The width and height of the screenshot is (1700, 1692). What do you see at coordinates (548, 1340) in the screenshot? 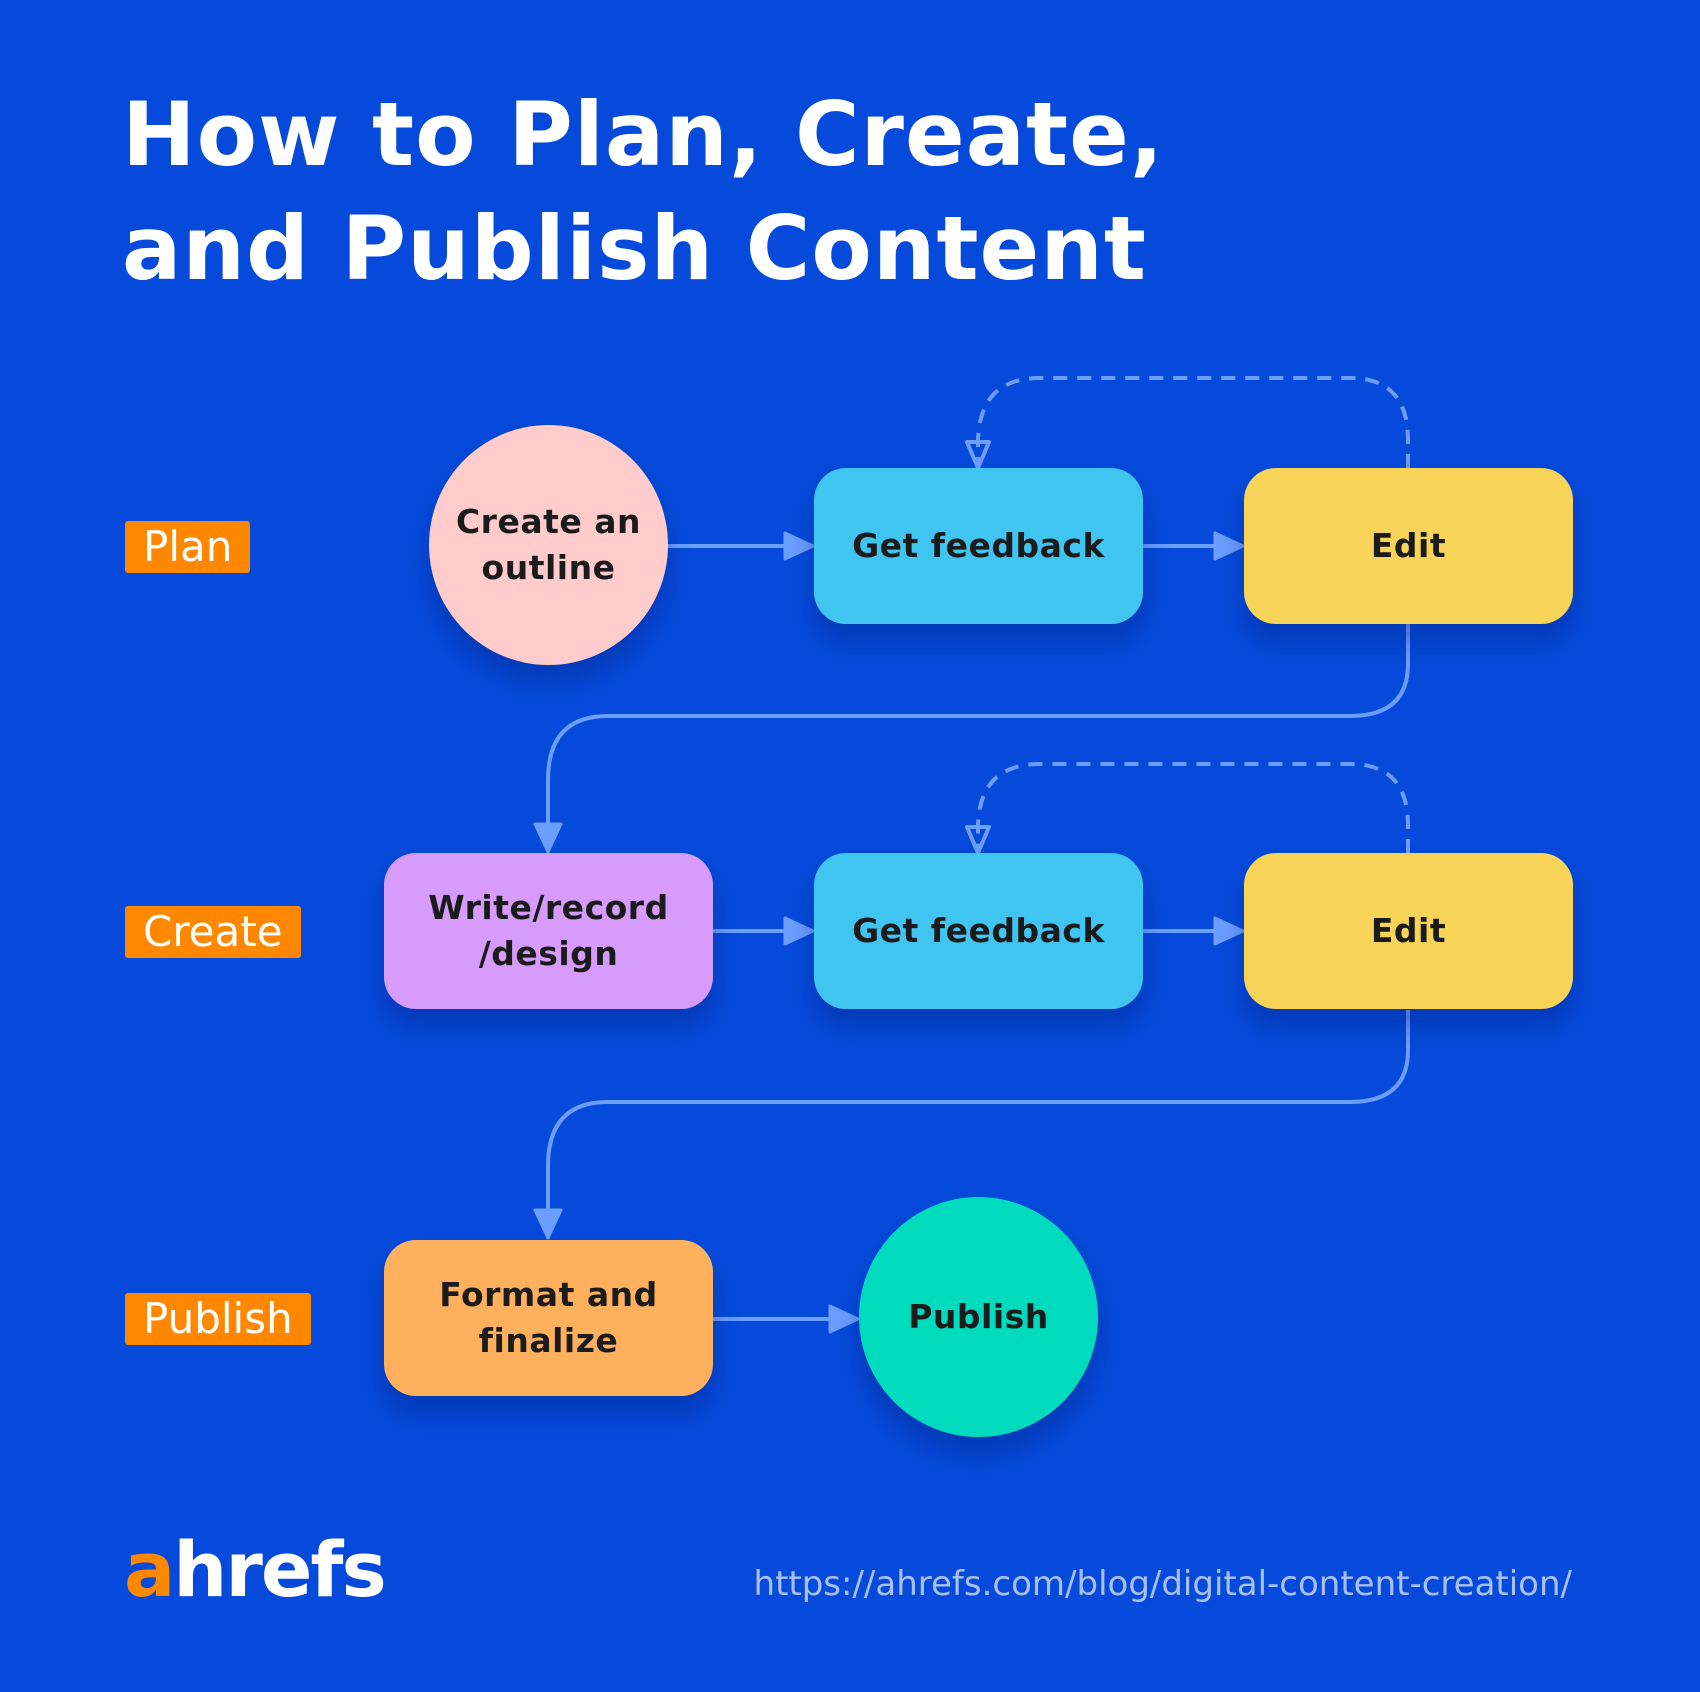
I see `node-label: finalize` at bounding box center [548, 1340].